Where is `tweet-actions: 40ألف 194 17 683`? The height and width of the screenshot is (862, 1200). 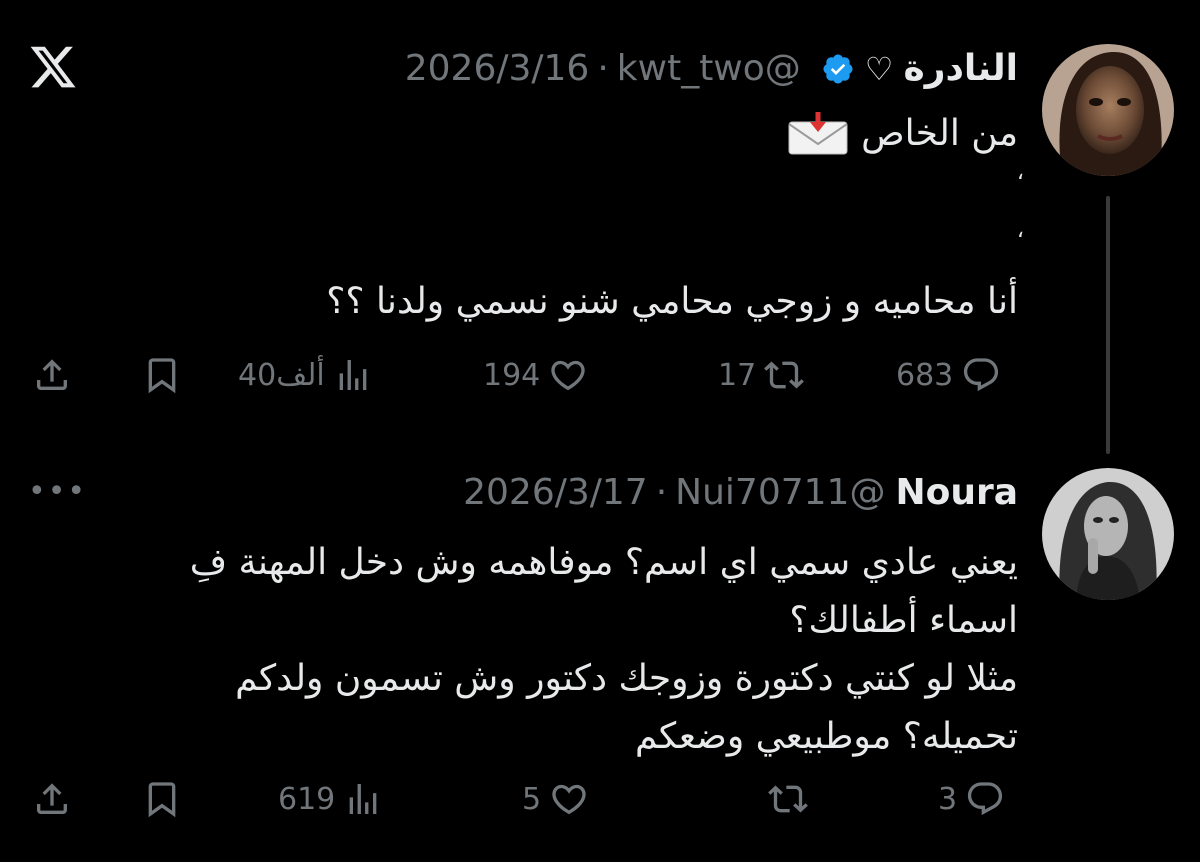 tweet-actions: 40ألف 194 17 683 is located at coordinates (523, 375).